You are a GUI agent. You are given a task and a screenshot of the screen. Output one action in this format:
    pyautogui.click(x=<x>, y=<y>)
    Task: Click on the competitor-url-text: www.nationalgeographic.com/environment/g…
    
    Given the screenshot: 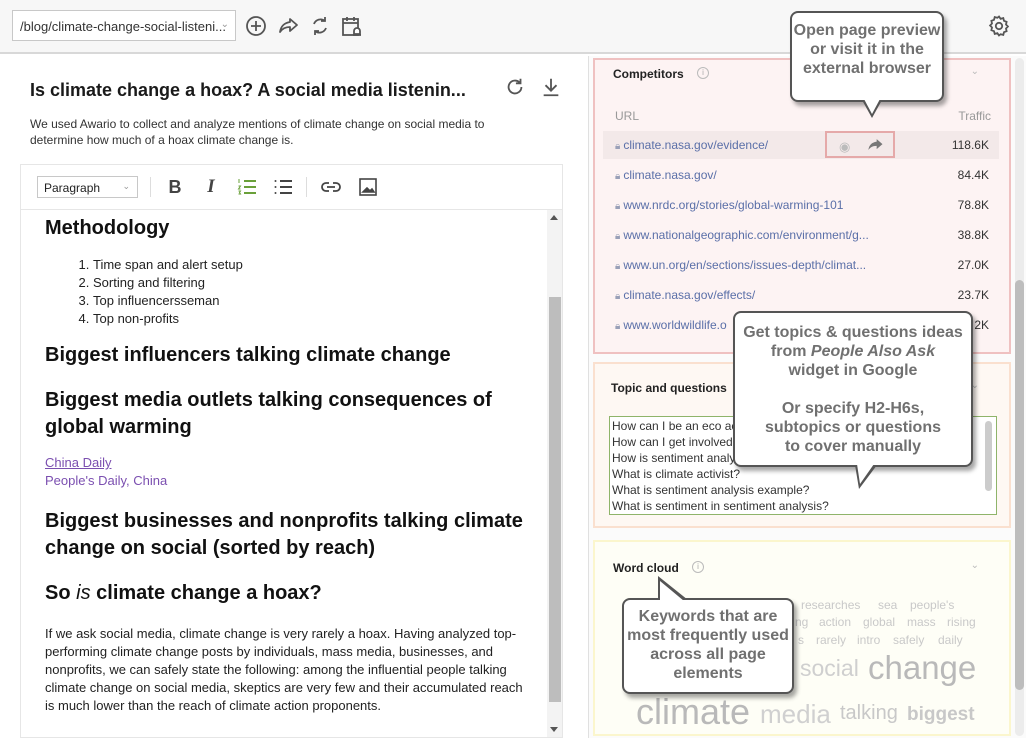 What is the action you would take?
    pyautogui.click(x=746, y=235)
    